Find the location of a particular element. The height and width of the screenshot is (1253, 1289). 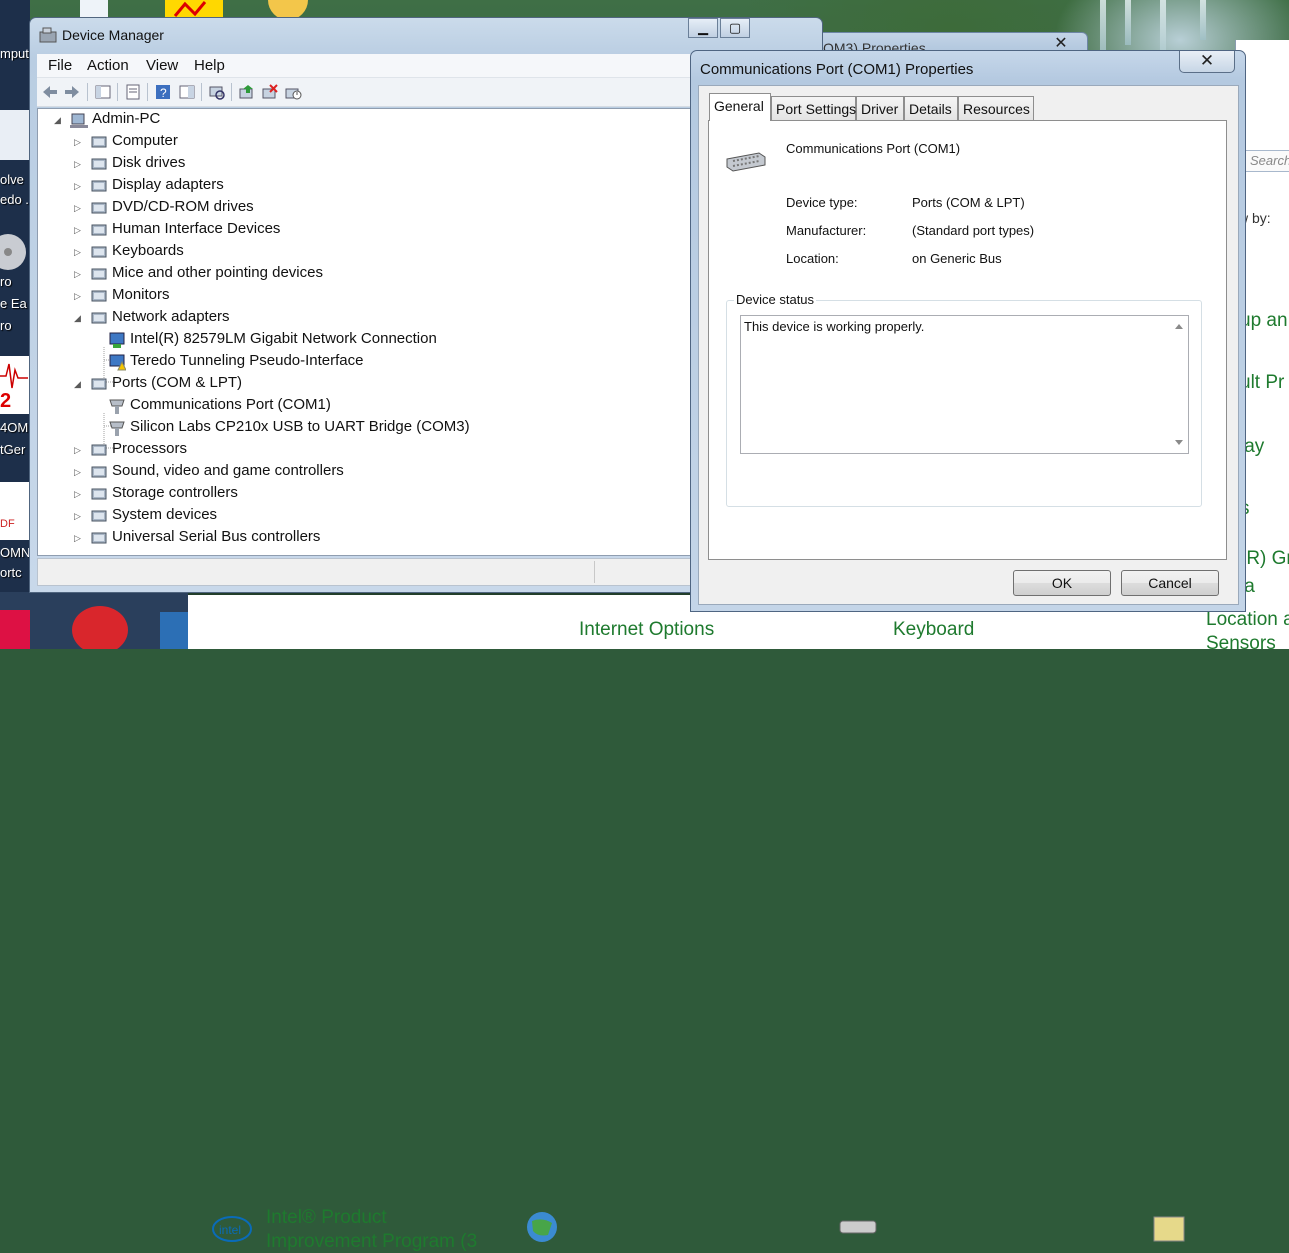

menu-help: Help is located at coordinates (209, 65).